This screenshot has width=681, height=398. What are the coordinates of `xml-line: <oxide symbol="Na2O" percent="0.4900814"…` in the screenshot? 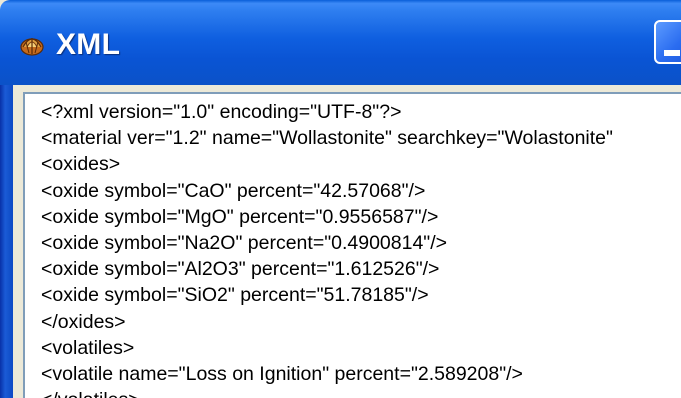 It's located at (244, 243).